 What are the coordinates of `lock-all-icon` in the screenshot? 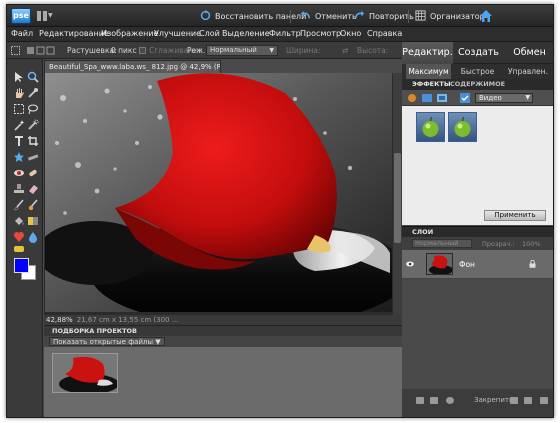 It's located at (528, 400).